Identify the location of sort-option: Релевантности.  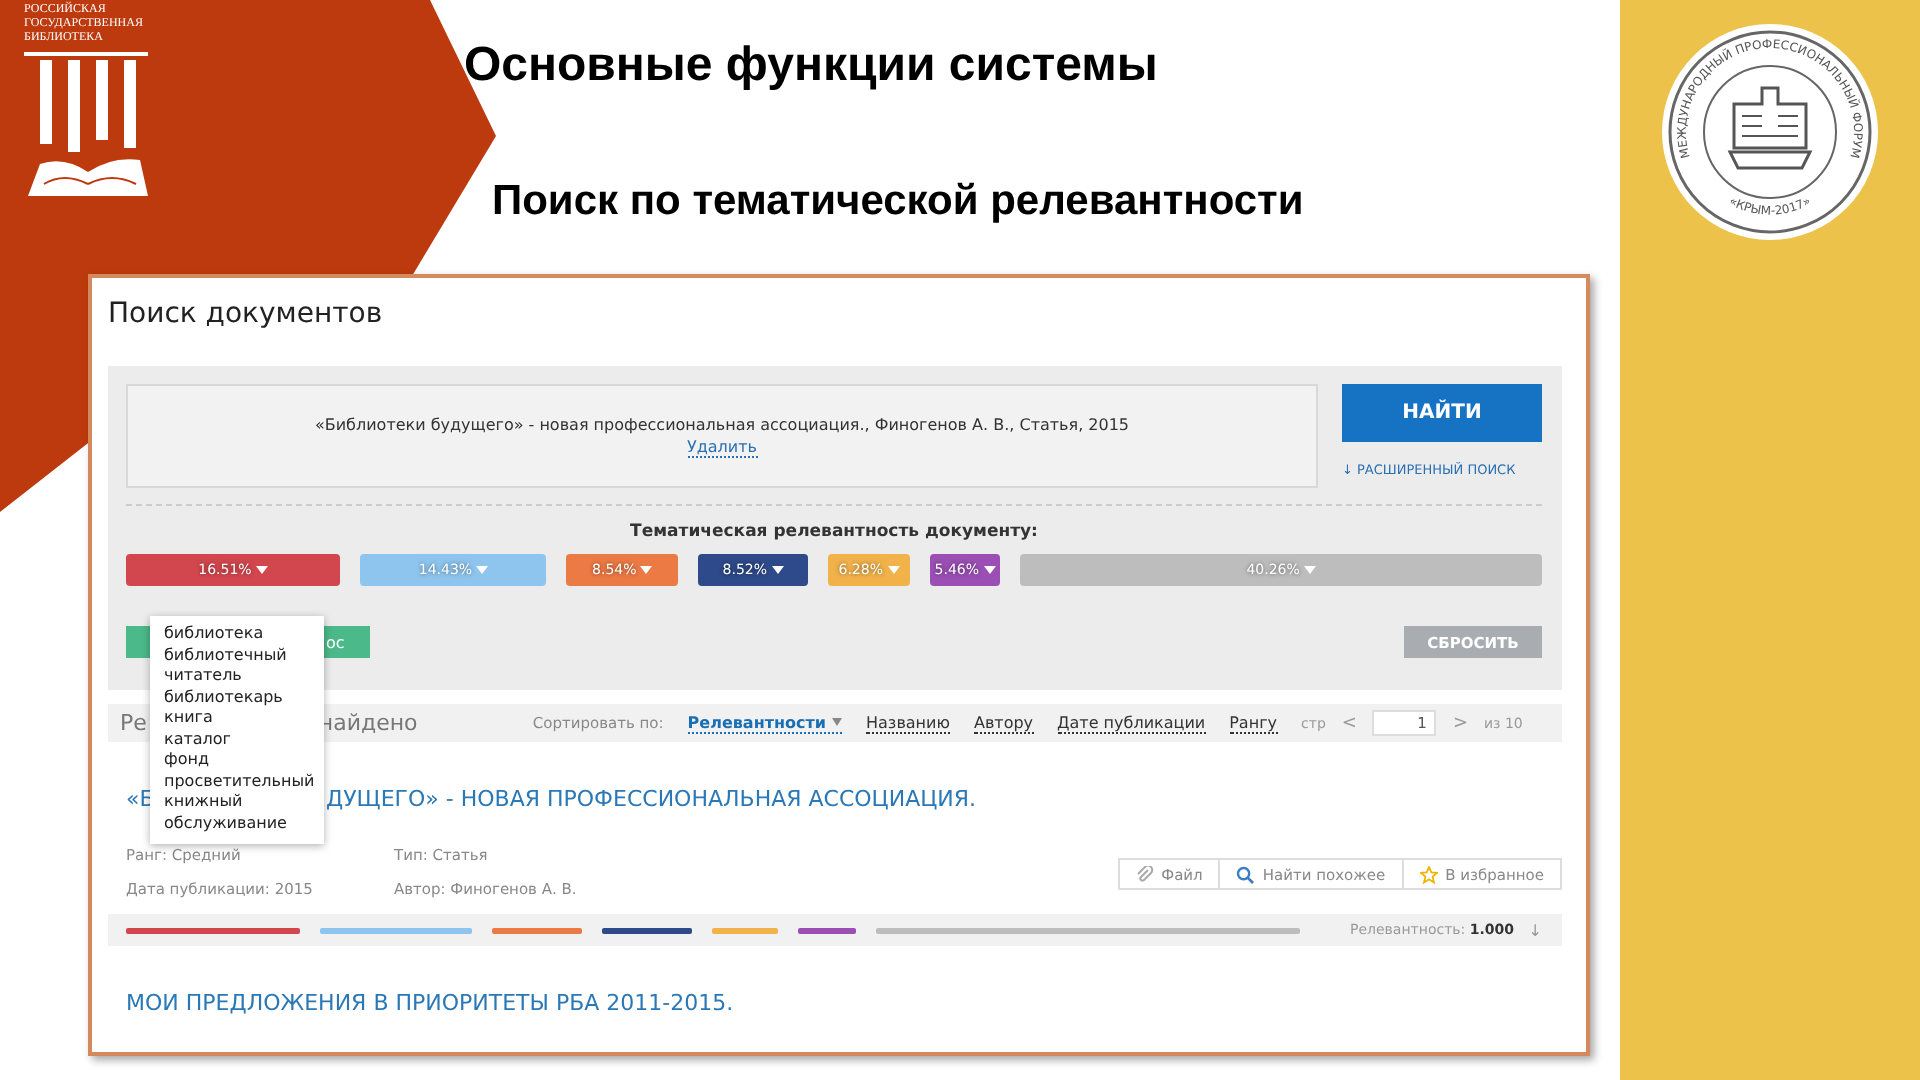
(765, 723).